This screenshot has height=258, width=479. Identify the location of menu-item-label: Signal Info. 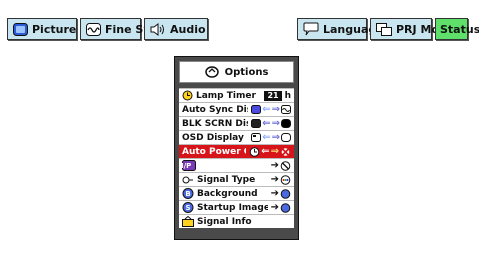
(224, 221).